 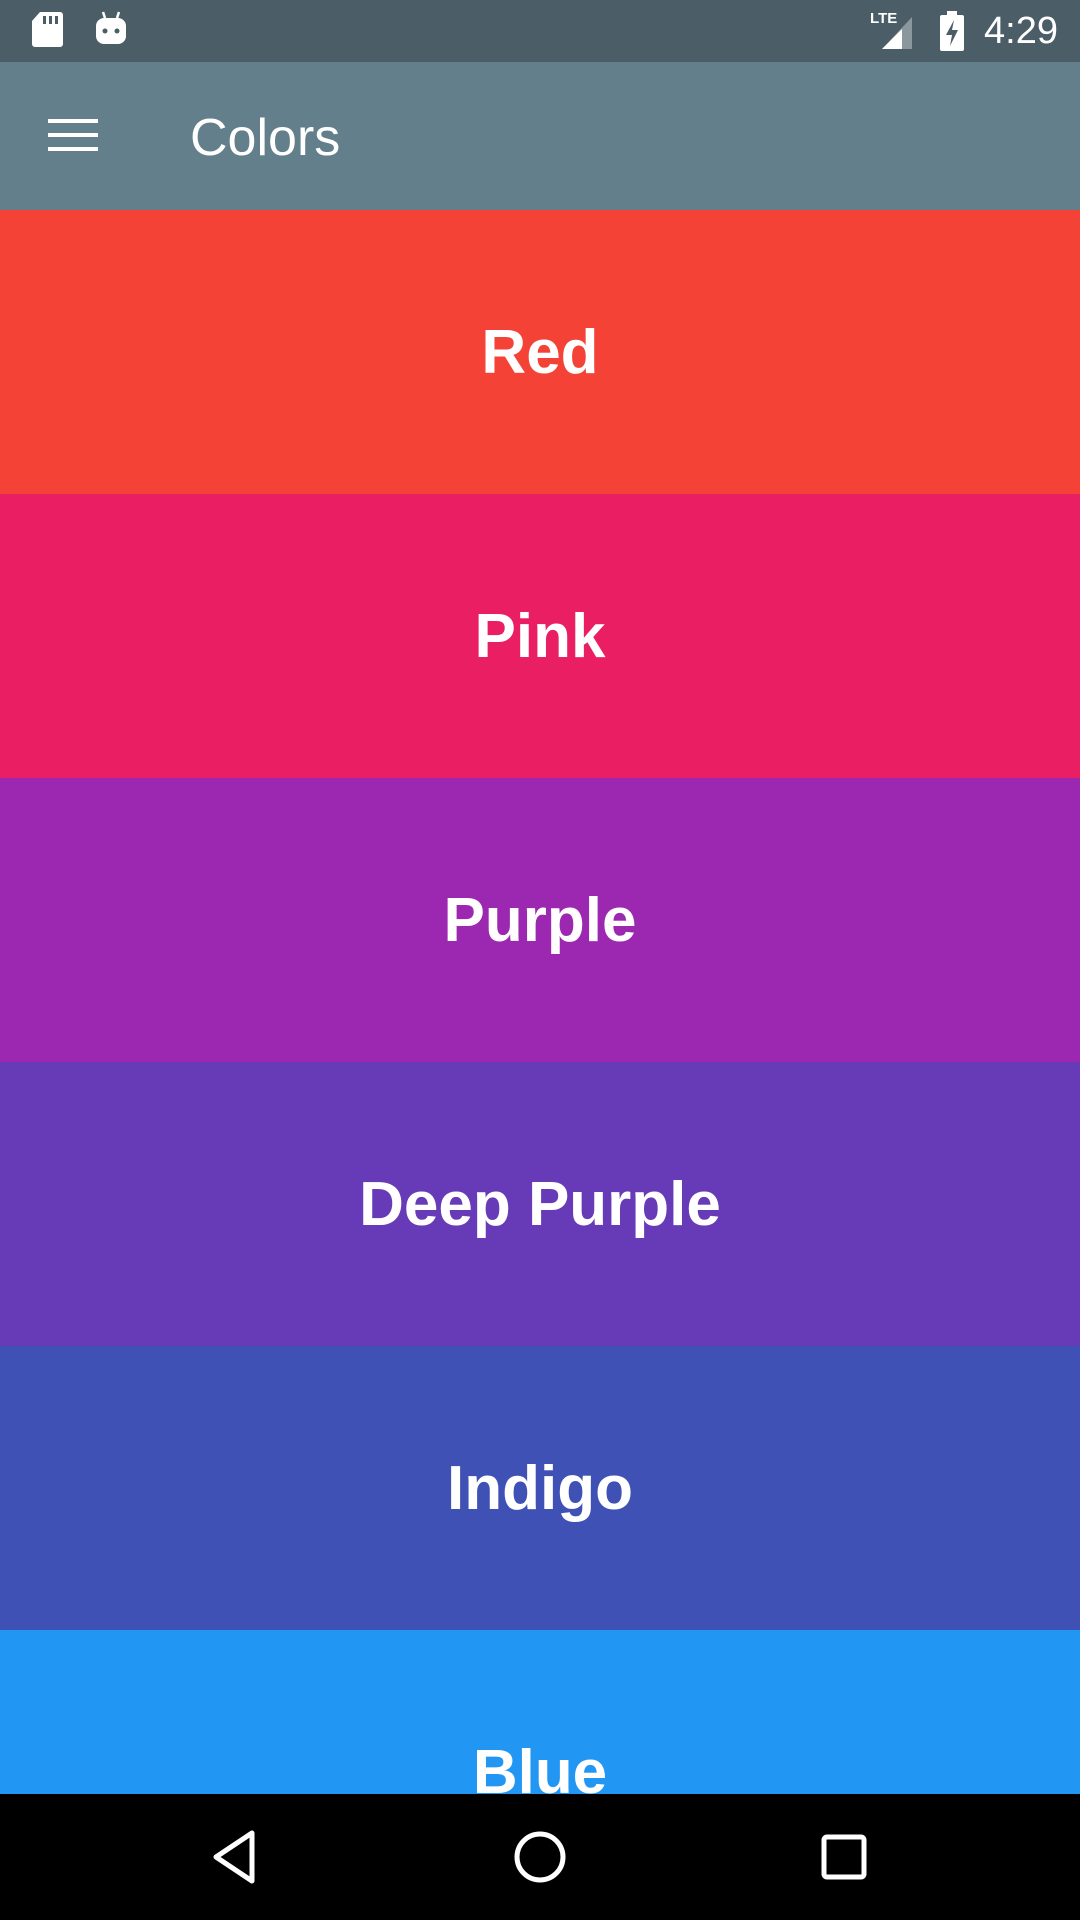 What do you see at coordinates (236, 1857) in the screenshot?
I see `back-icon` at bounding box center [236, 1857].